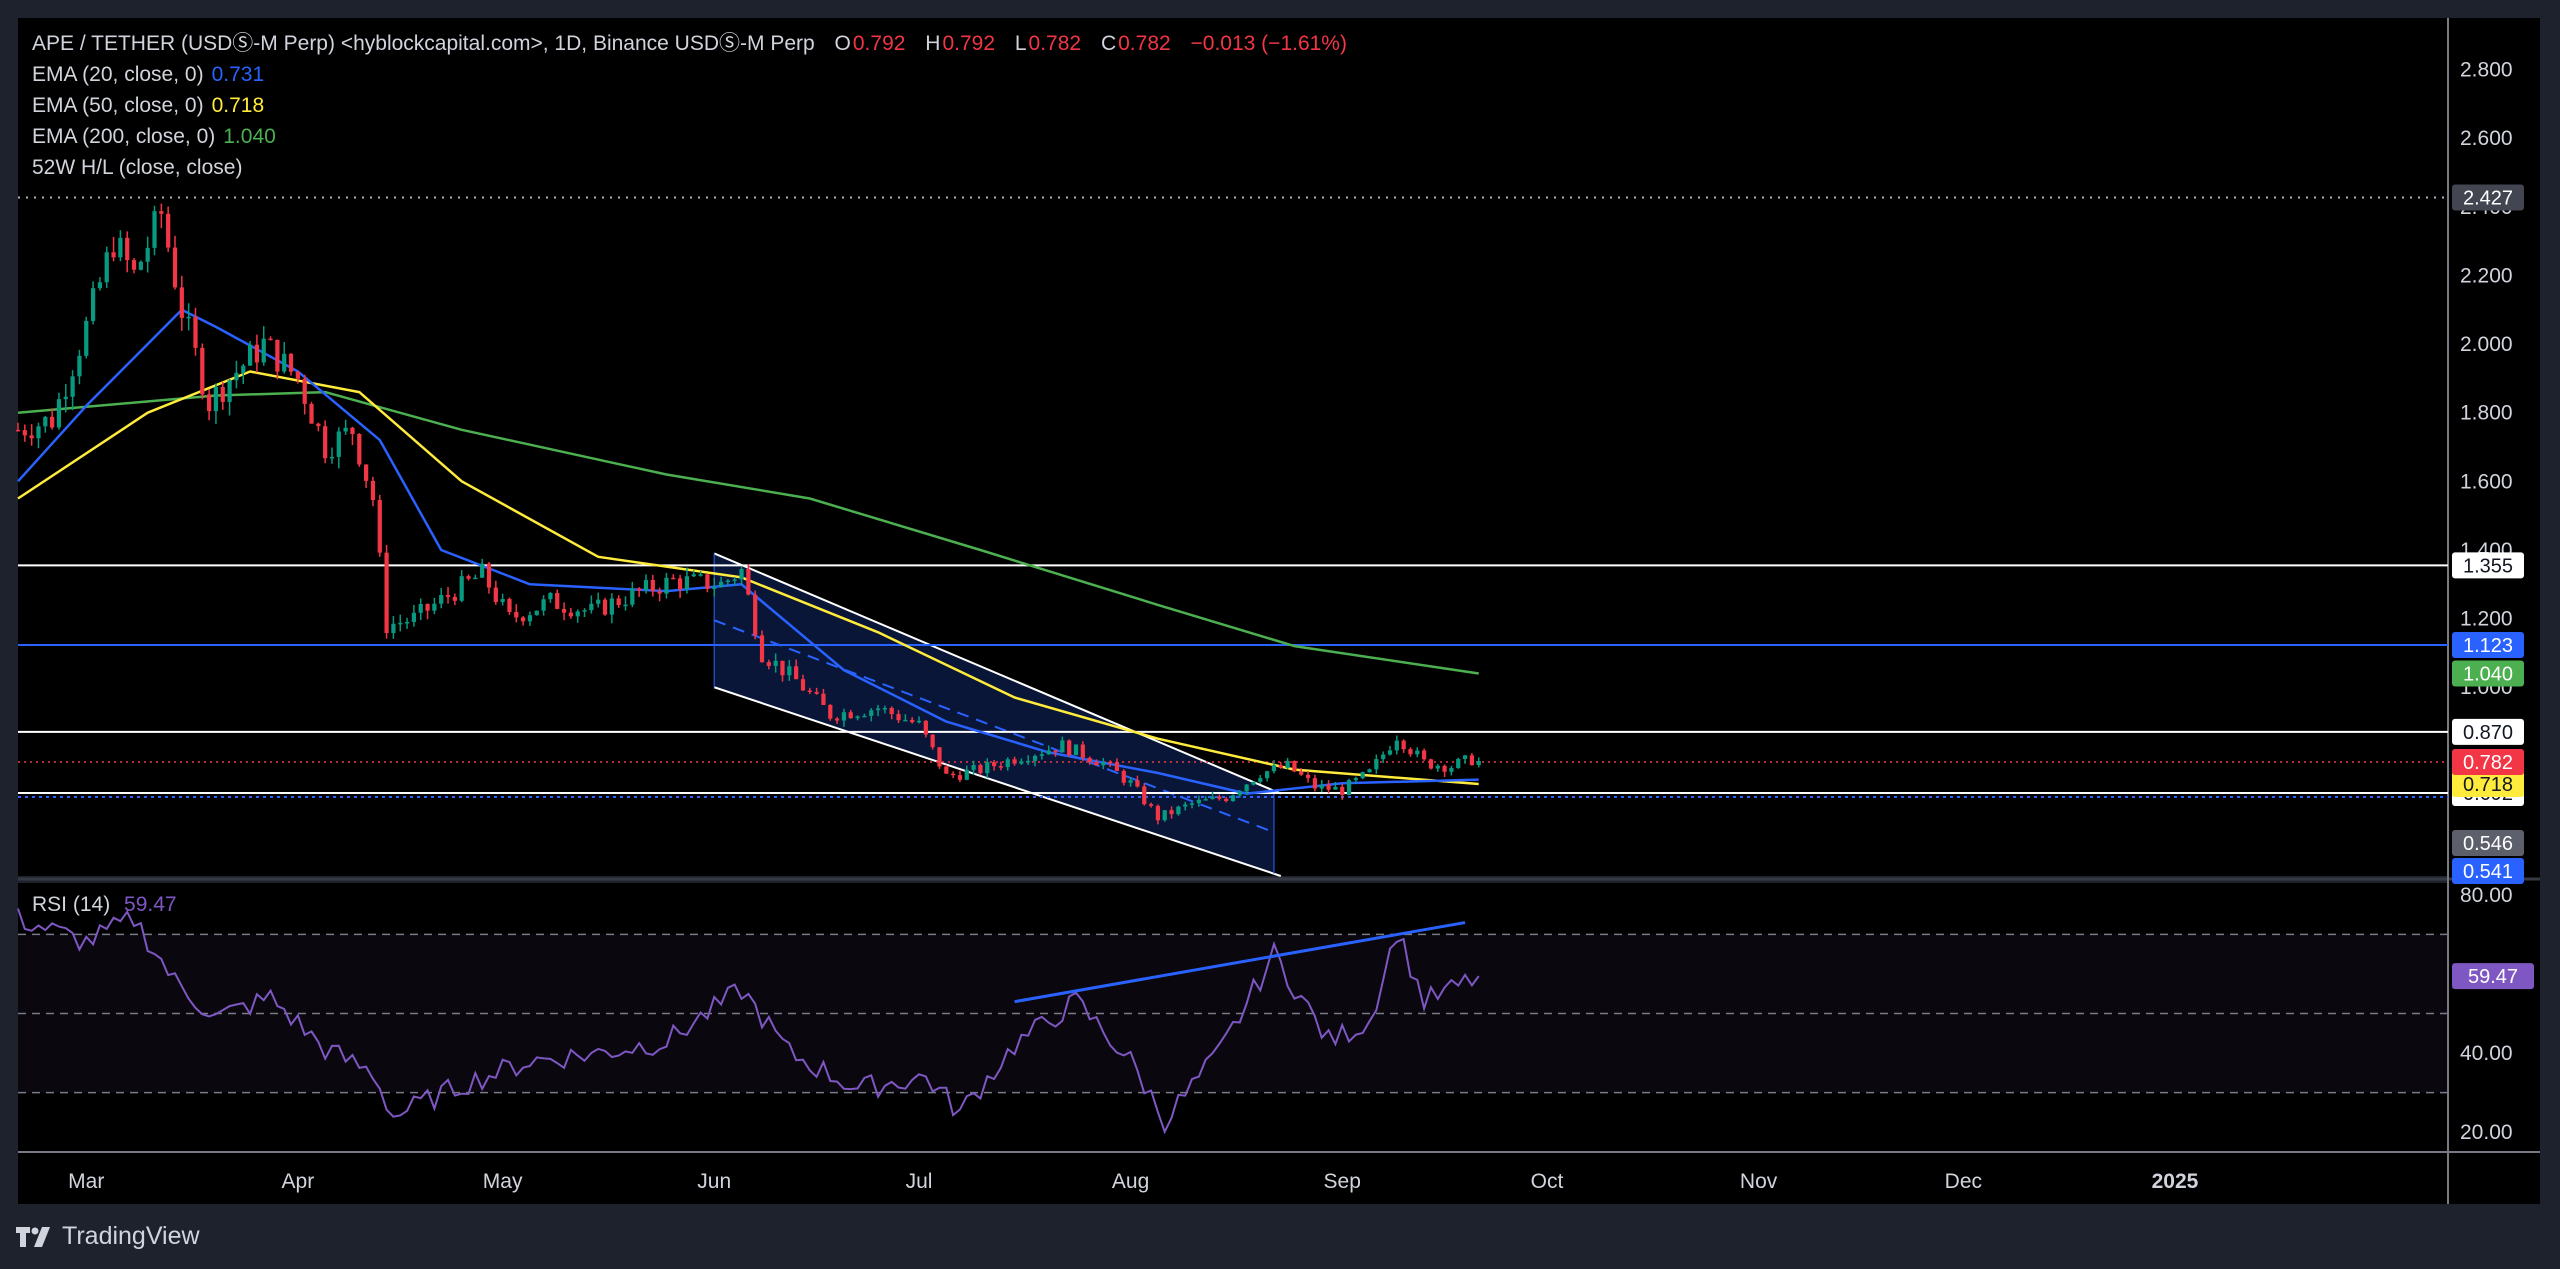 The width and height of the screenshot is (2560, 1269). I want to click on ohlc-high-value: 0.792, so click(969, 43).